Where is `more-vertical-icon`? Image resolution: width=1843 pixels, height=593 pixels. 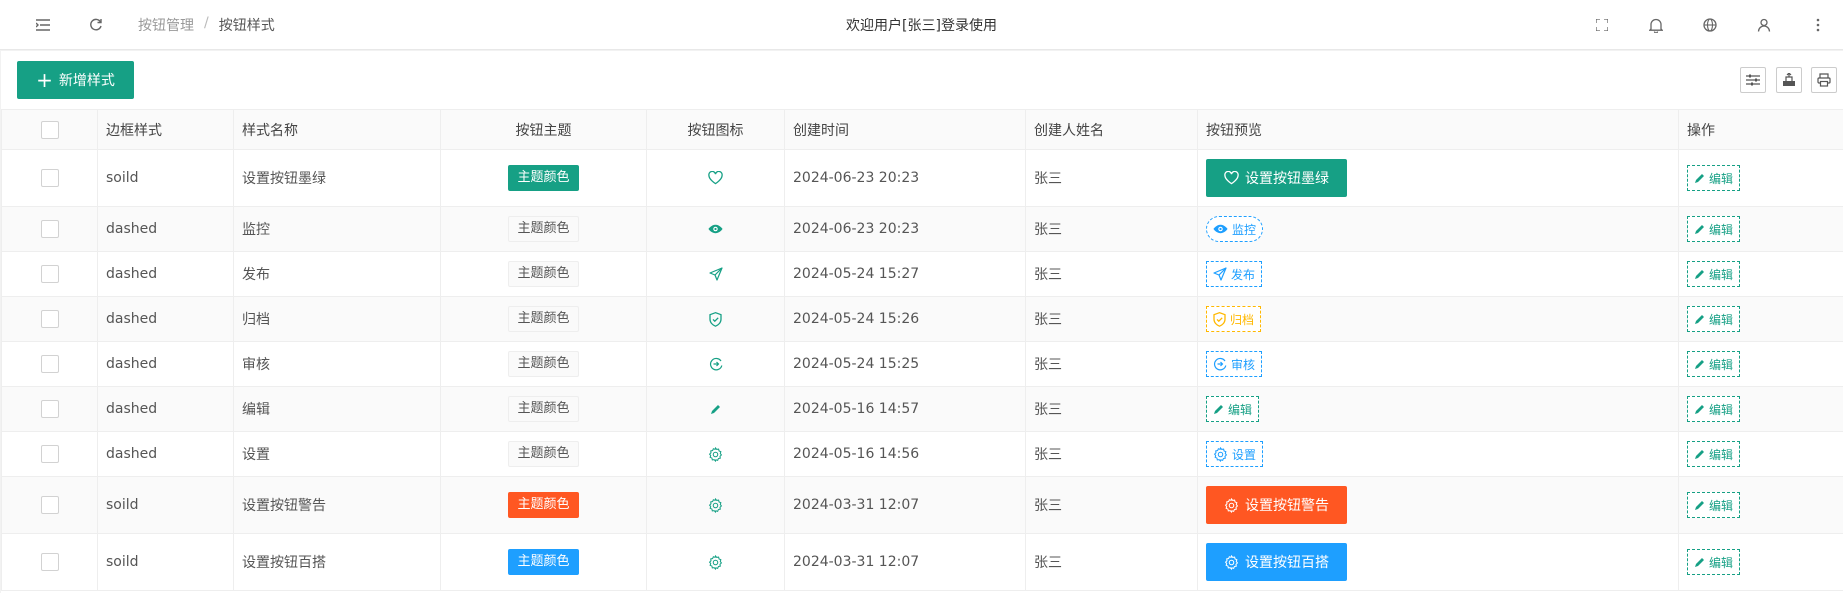
more-vertical-icon is located at coordinates (1818, 25).